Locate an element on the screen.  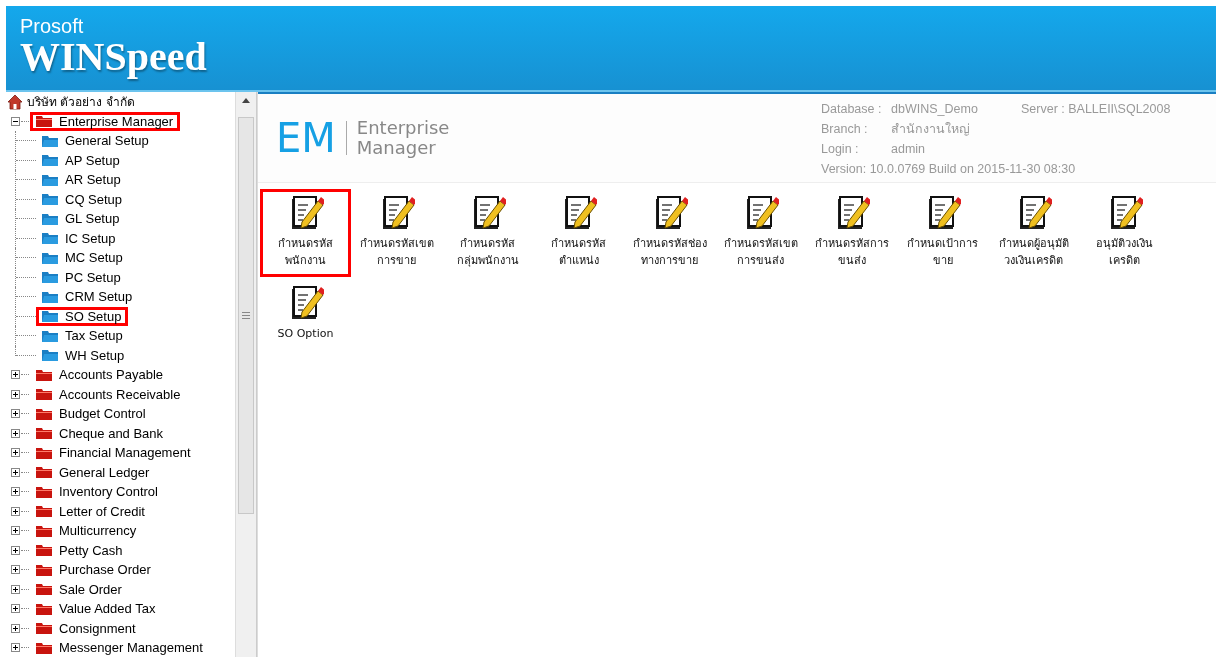
setup-tile: กำหนดผู้อนุมัติ วงเงินเครดิต is located at coordinates (1033, 233).